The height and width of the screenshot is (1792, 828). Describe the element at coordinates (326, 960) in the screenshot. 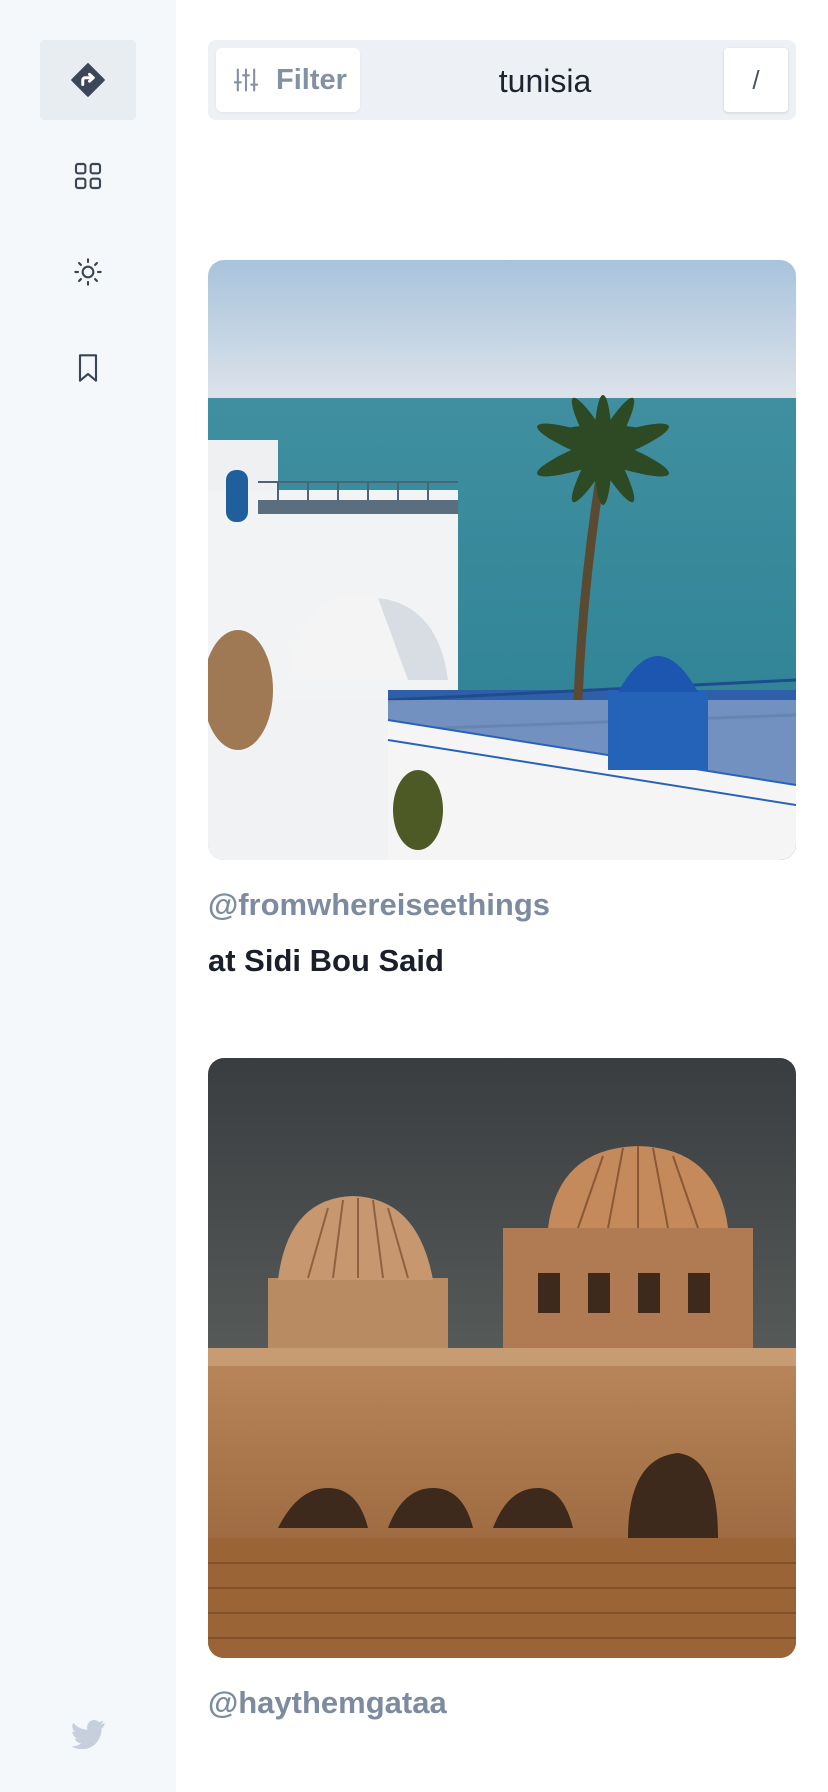

I see `card-caption: at Sidi Bou Said` at that location.